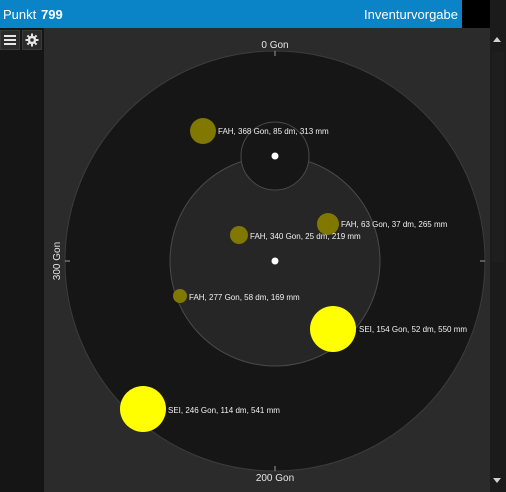 Image resolution: width=506 pixels, height=492 pixels. Describe the element at coordinates (411, 14) in the screenshot. I see `mode-label: Inventurvorgabe` at that location.